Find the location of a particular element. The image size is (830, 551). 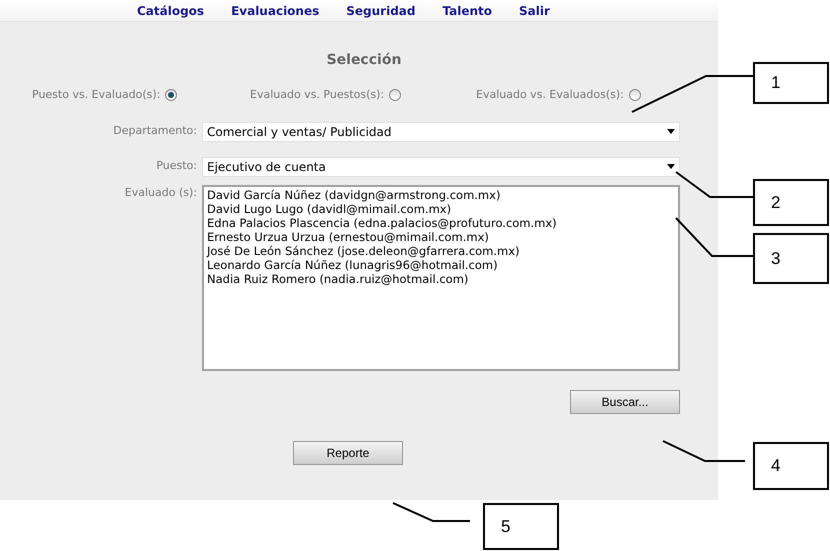

list-item: Edna Palacios Plascencia (edna.palacios@profuturo.com.mx) is located at coordinates (441, 223).